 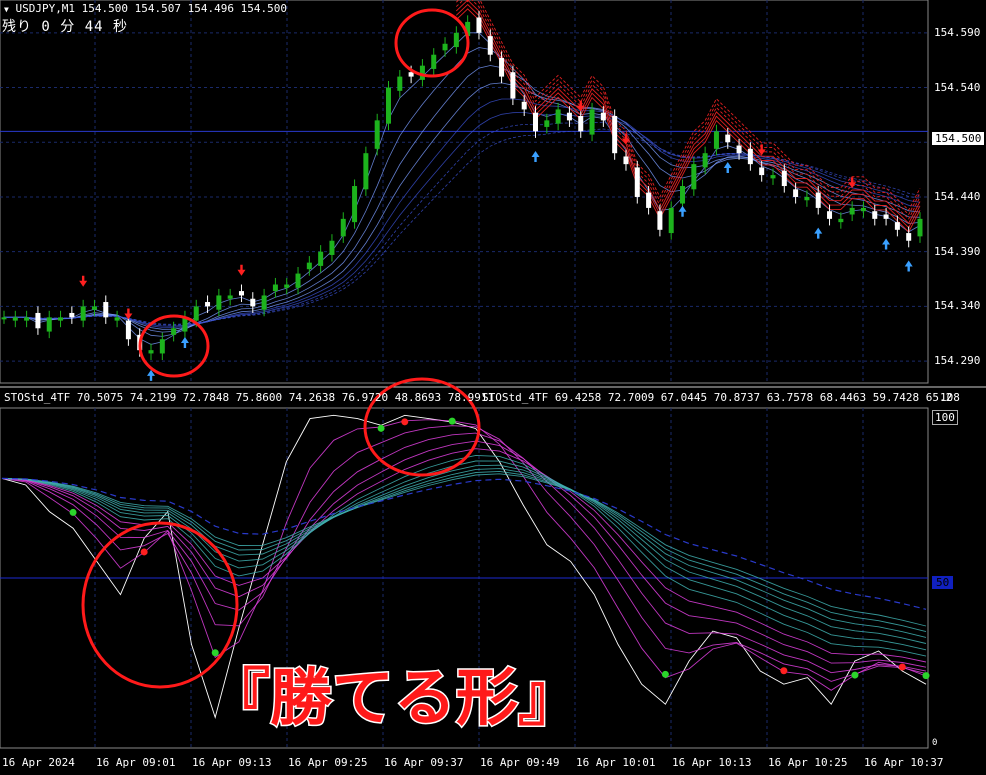 I want to click on sub-scale-100: 100, so click(x=945, y=417).